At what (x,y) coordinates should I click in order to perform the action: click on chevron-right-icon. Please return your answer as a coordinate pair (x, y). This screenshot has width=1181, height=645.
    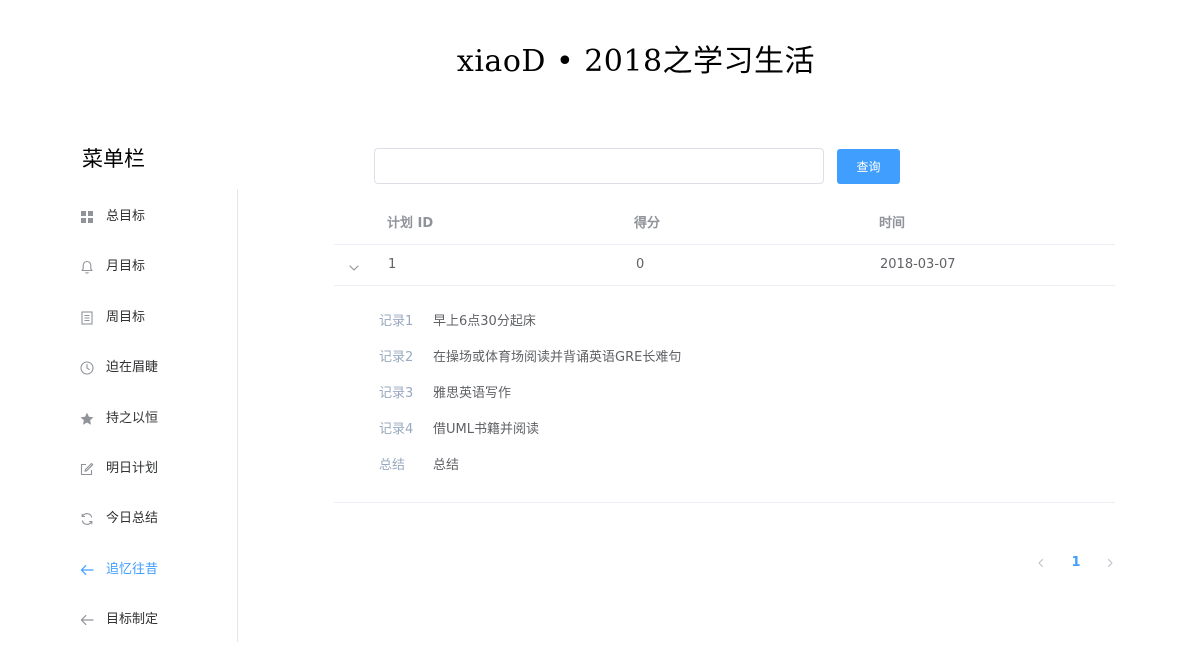
    Looking at the image, I should click on (1110, 562).